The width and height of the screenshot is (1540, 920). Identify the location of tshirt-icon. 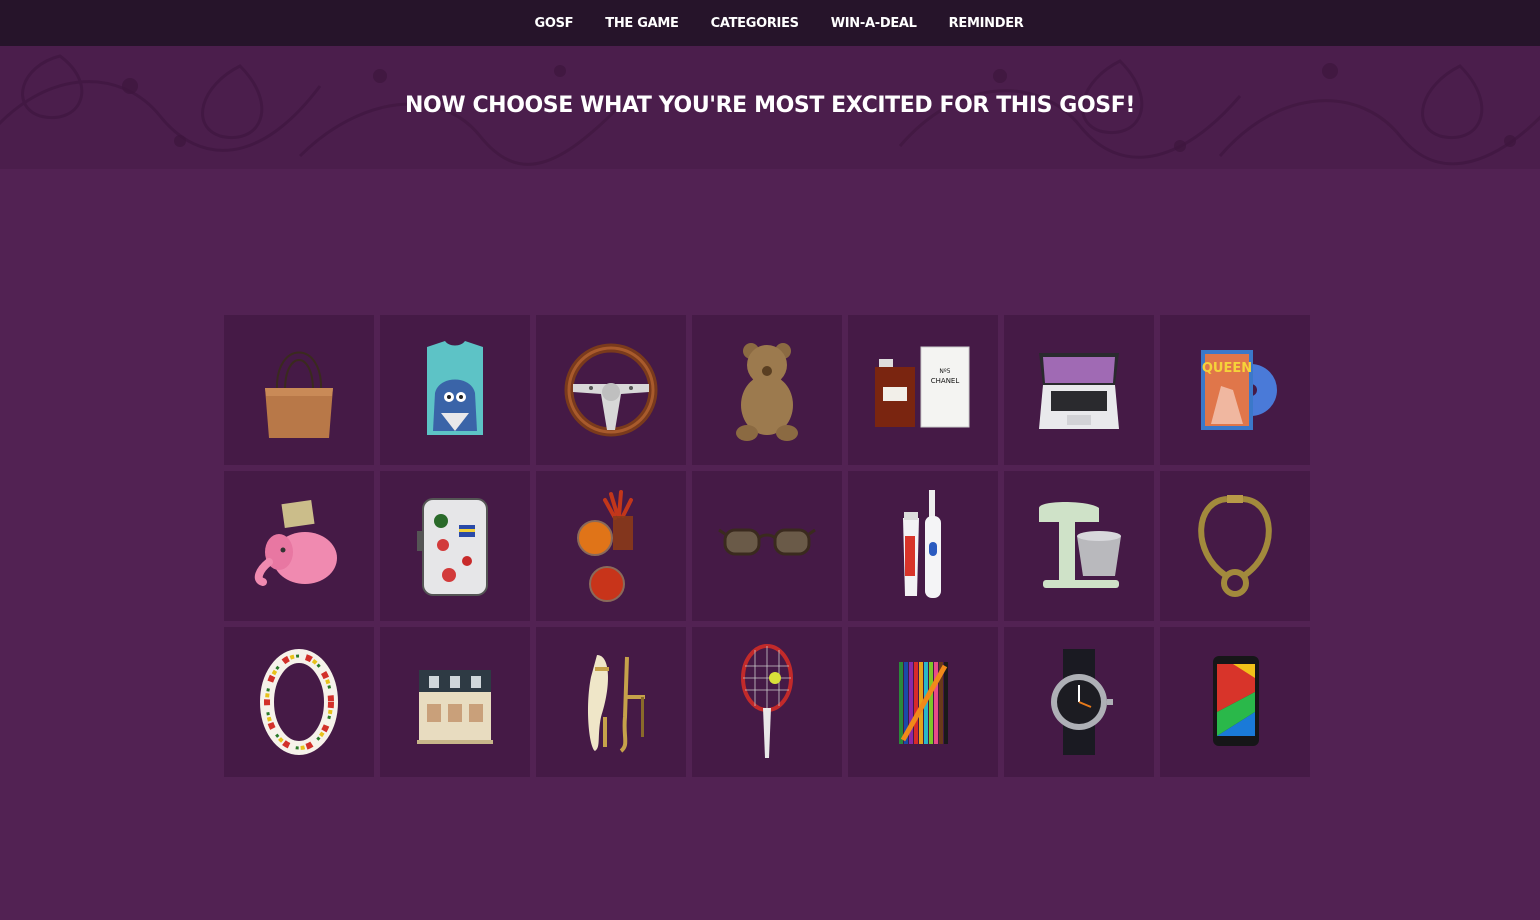
(455, 388).